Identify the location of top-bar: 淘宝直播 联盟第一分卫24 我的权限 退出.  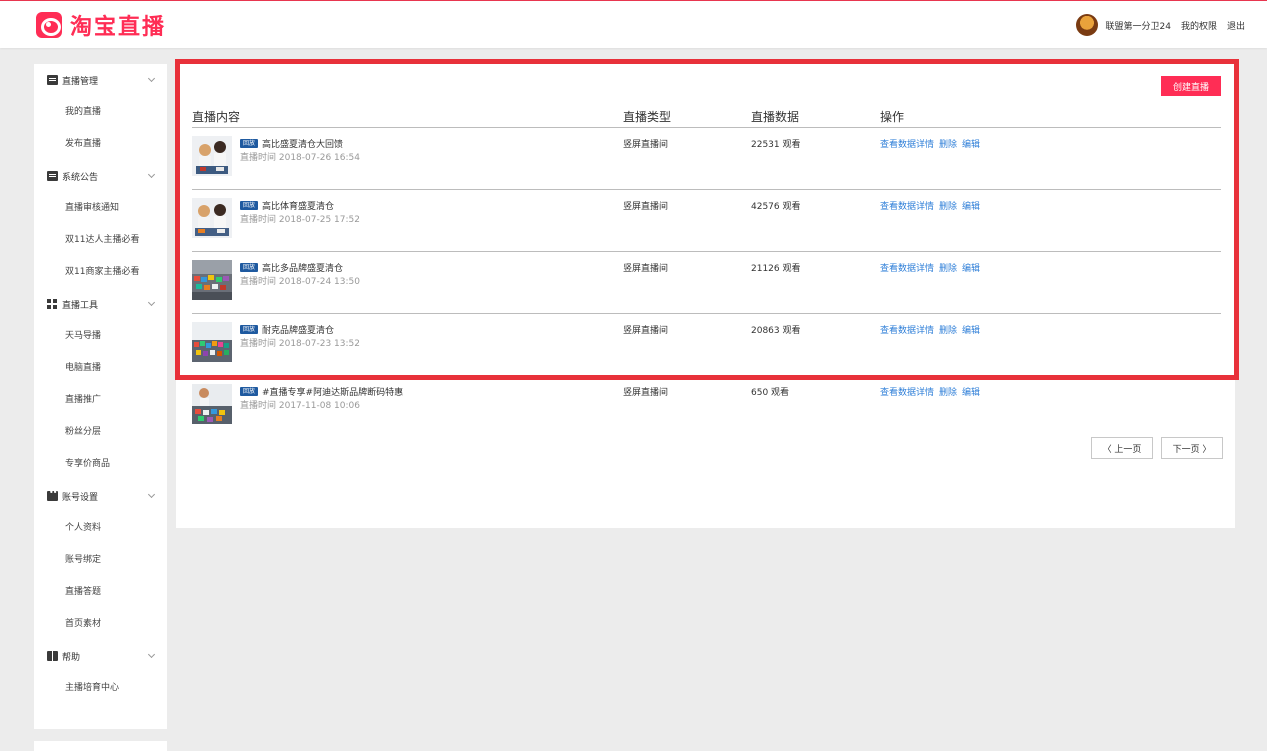
(633, 24).